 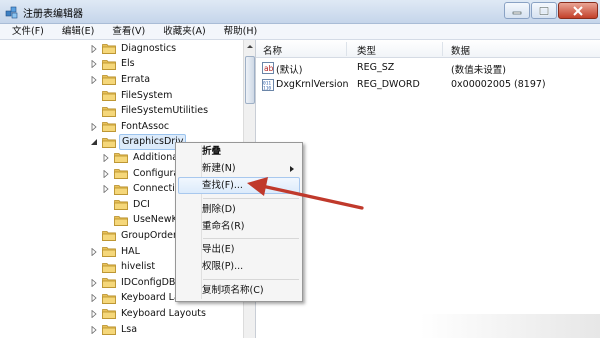 What do you see at coordinates (142, 189) in the screenshot?
I see `tree-item: Connectiv` at bounding box center [142, 189].